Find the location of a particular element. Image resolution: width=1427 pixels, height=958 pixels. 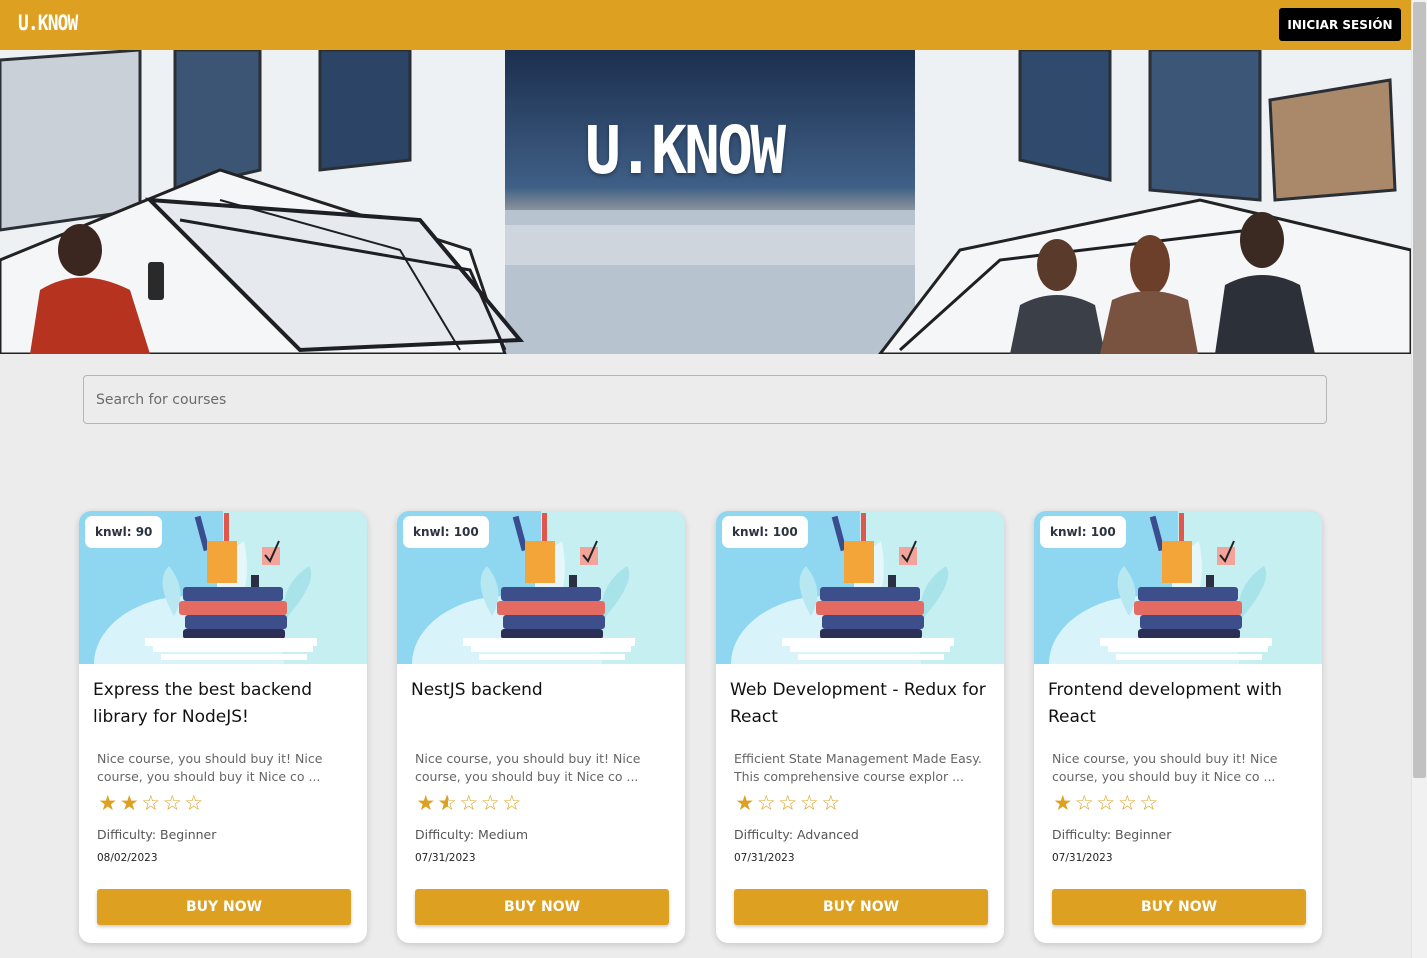

course-title: NestJS backend is located at coordinates (542, 690).